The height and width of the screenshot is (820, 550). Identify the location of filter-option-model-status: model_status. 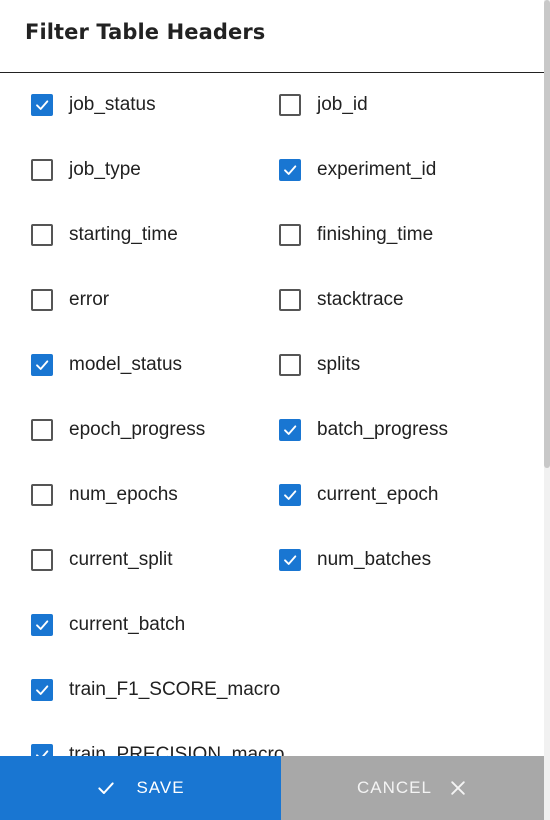
(106, 365).